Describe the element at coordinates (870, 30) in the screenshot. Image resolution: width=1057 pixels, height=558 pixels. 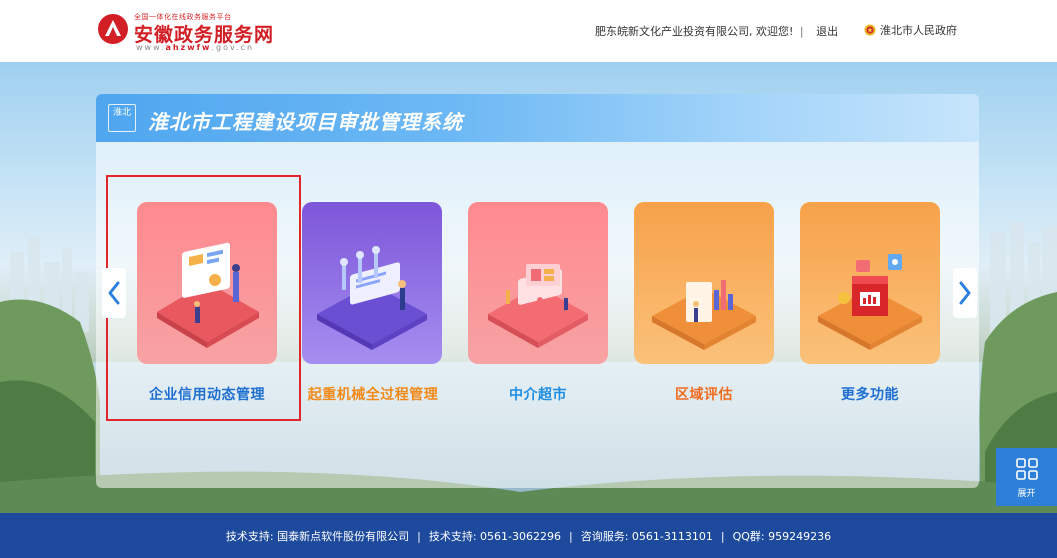
I see `national-emblem-icon` at that location.